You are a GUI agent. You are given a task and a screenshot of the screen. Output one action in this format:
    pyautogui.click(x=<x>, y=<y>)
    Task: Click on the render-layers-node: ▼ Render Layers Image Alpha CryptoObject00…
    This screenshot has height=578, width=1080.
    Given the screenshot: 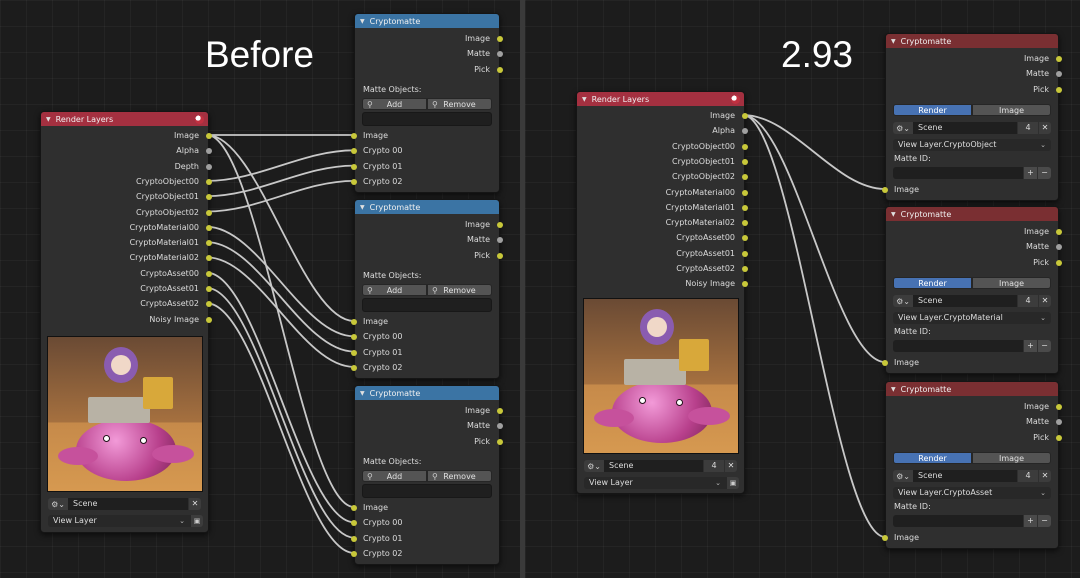 What is the action you would take?
    pyautogui.click(x=662, y=292)
    